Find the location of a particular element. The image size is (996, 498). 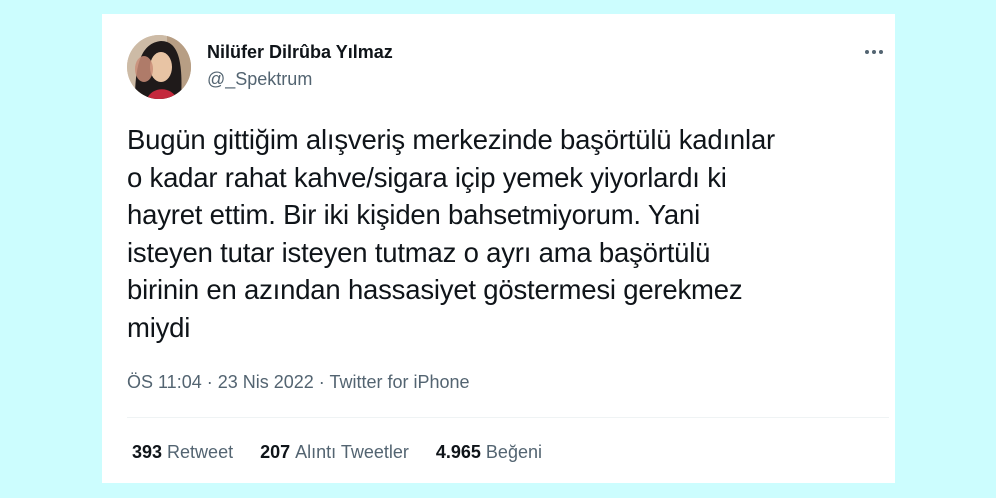

likes-count: 4.965 is located at coordinates (458, 452).